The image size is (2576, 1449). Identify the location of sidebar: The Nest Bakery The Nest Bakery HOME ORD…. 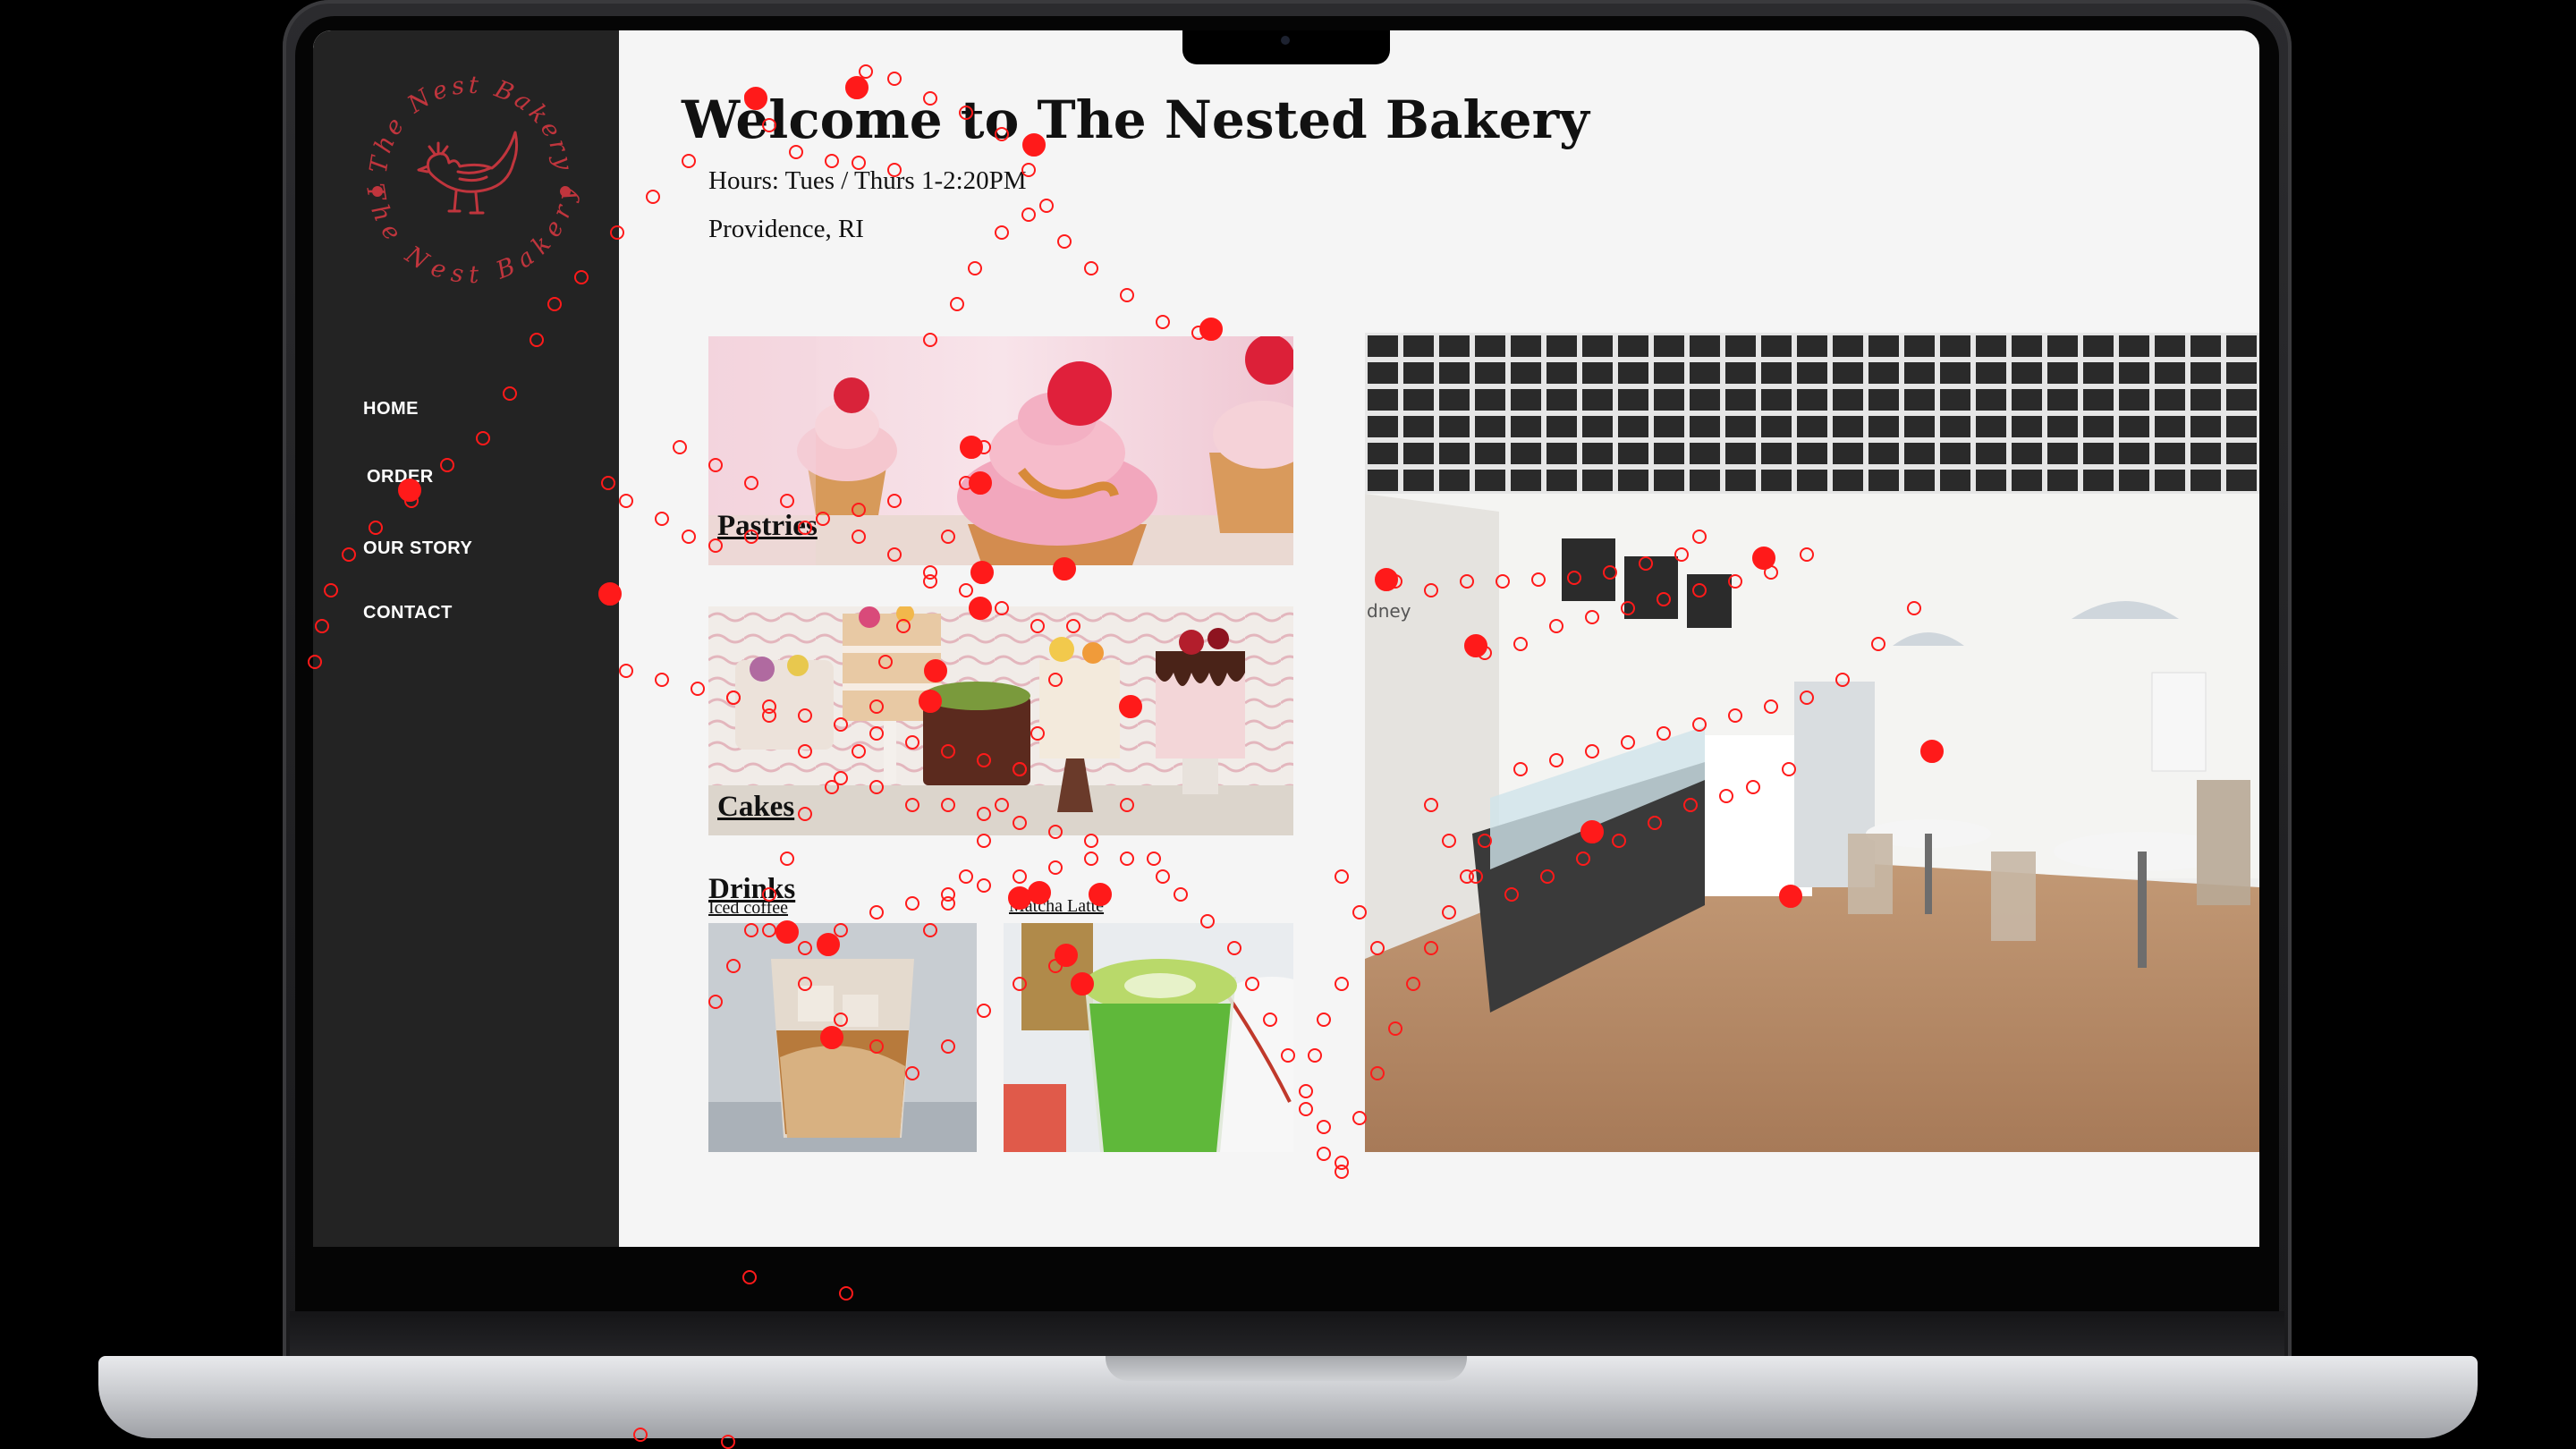
(466, 638).